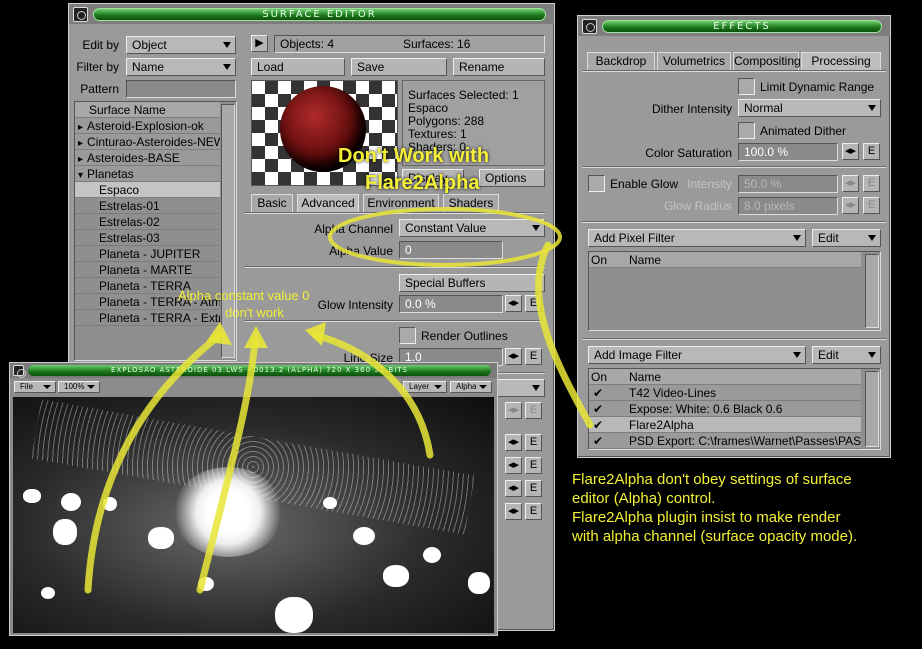 This screenshot has width=922, height=649. I want to click on pattern-input, so click(181, 89).